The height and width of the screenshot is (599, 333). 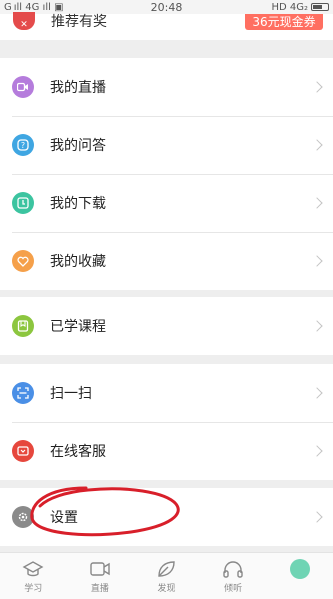 I want to click on study-cap-icon, so click(x=33, y=569).